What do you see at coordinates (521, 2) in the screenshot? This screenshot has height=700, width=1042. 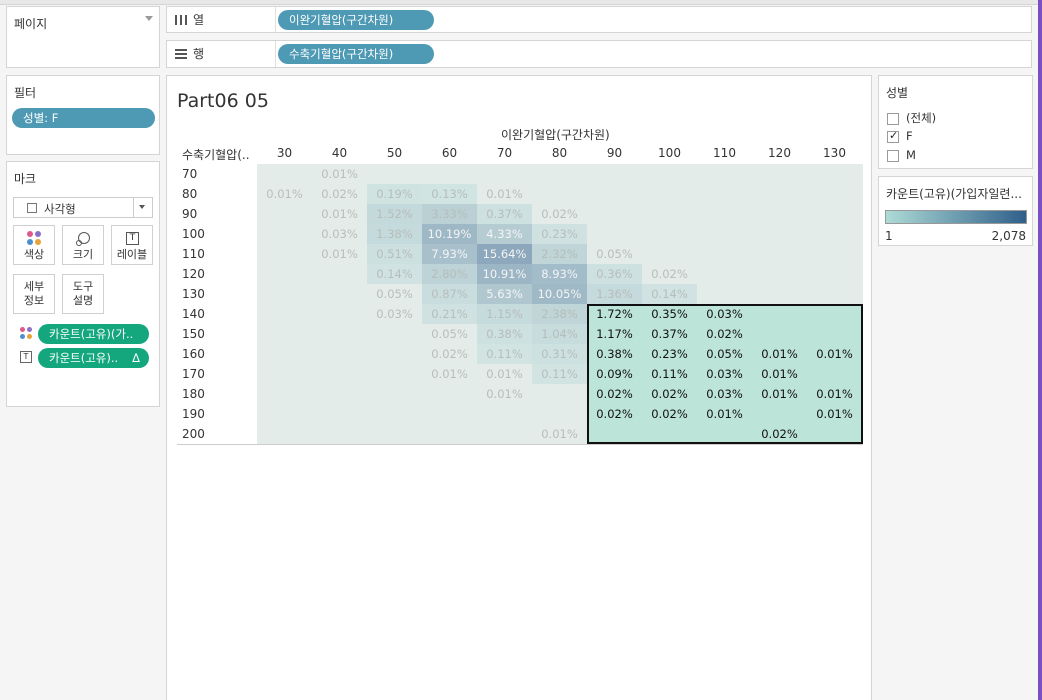 I see `top-tab-strip` at bounding box center [521, 2].